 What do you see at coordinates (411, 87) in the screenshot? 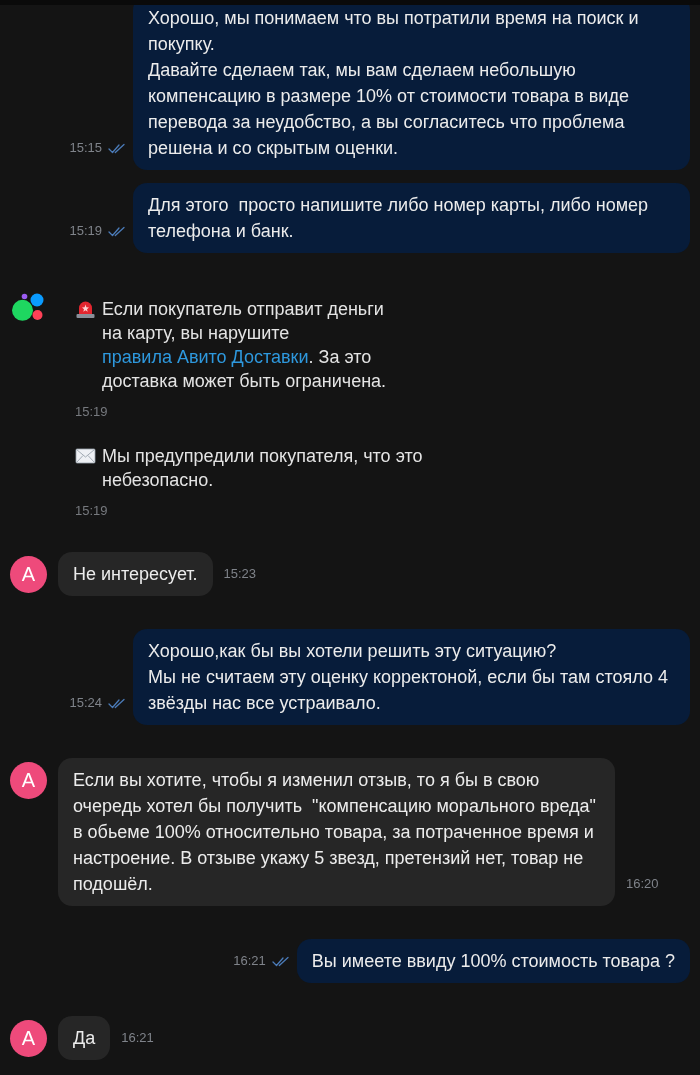
I see `message-bubble: Хорошо, мы понимаем что вы потратили время на поиск и покупку. Давайте сделаем так, мы вам сделаем небольшую компенсацию в размере 10% от стоимости товара в виде перевода за неудобство, а вы согласитесь что проблема решена и со скрытым оценки.` at bounding box center [411, 87].